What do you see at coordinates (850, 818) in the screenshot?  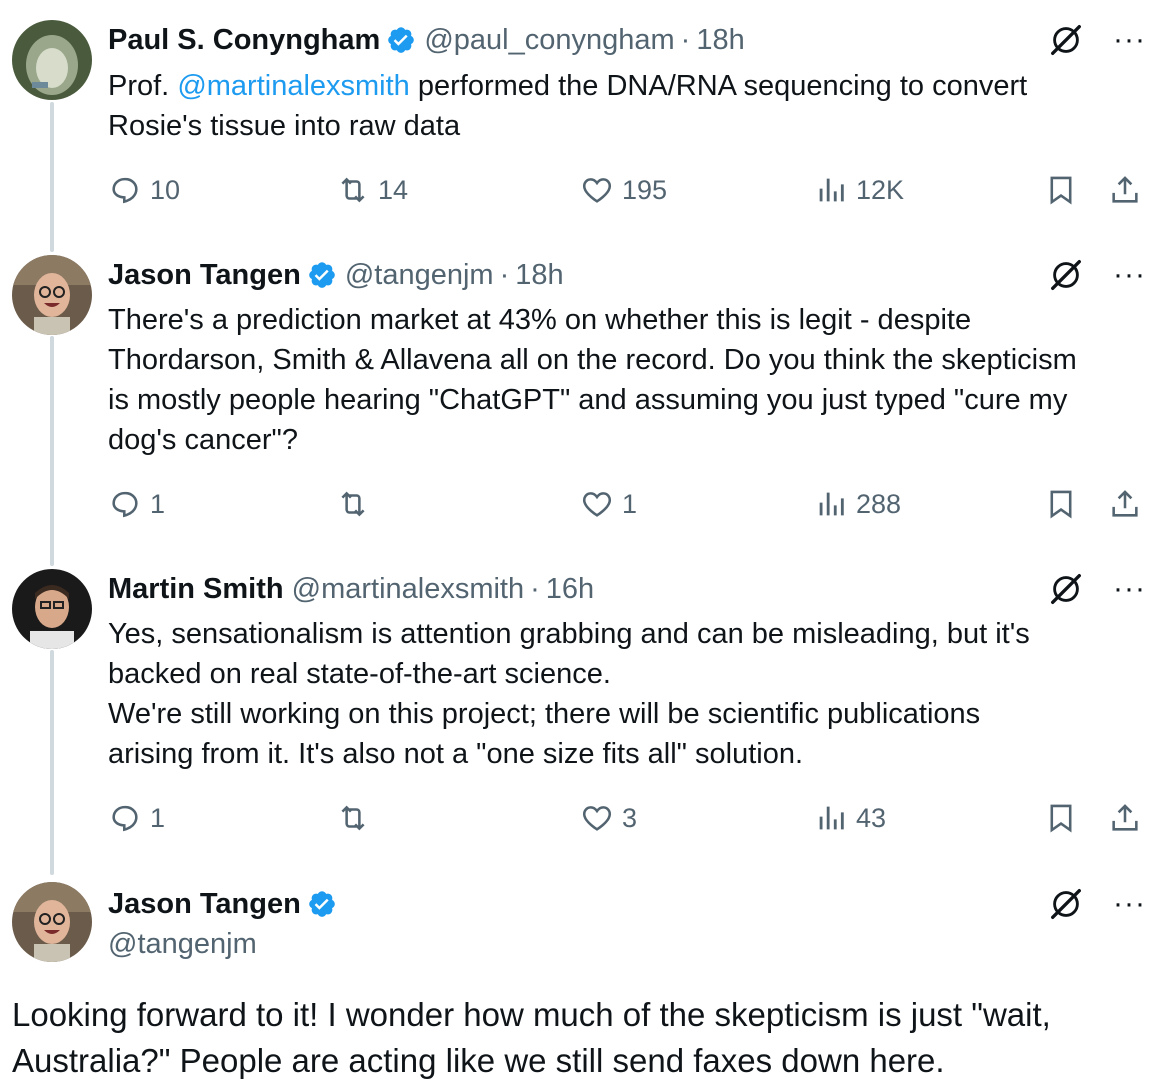 I see `views-button: 43` at bounding box center [850, 818].